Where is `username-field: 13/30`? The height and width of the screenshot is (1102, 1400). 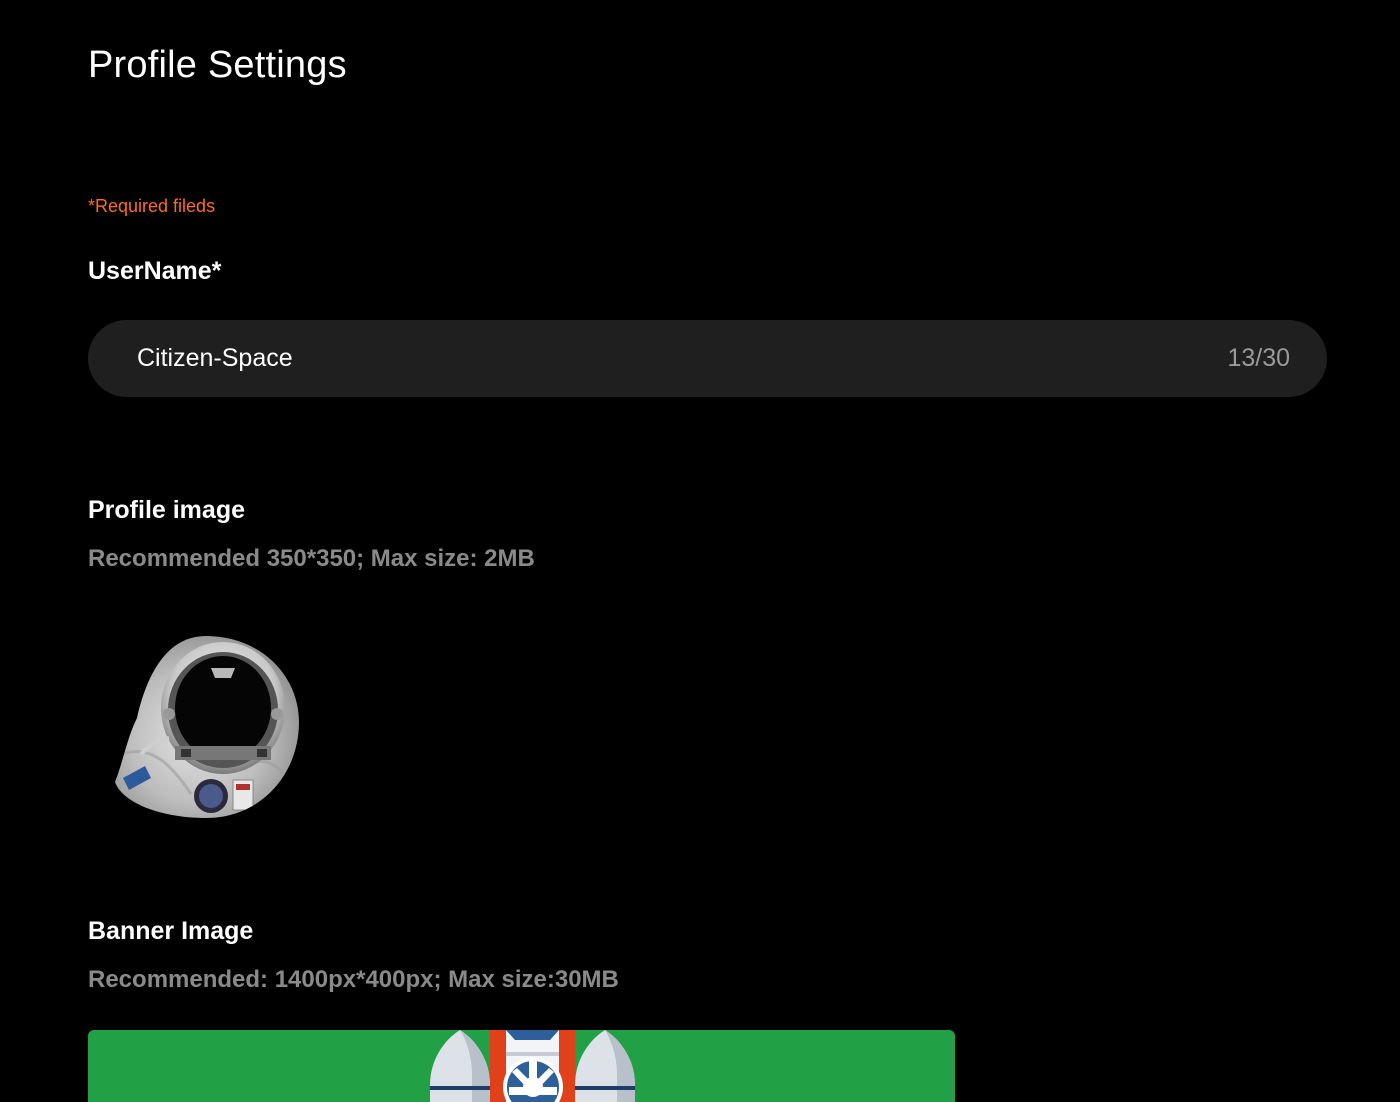 username-field: 13/30 is located at coordinates (707, 358).